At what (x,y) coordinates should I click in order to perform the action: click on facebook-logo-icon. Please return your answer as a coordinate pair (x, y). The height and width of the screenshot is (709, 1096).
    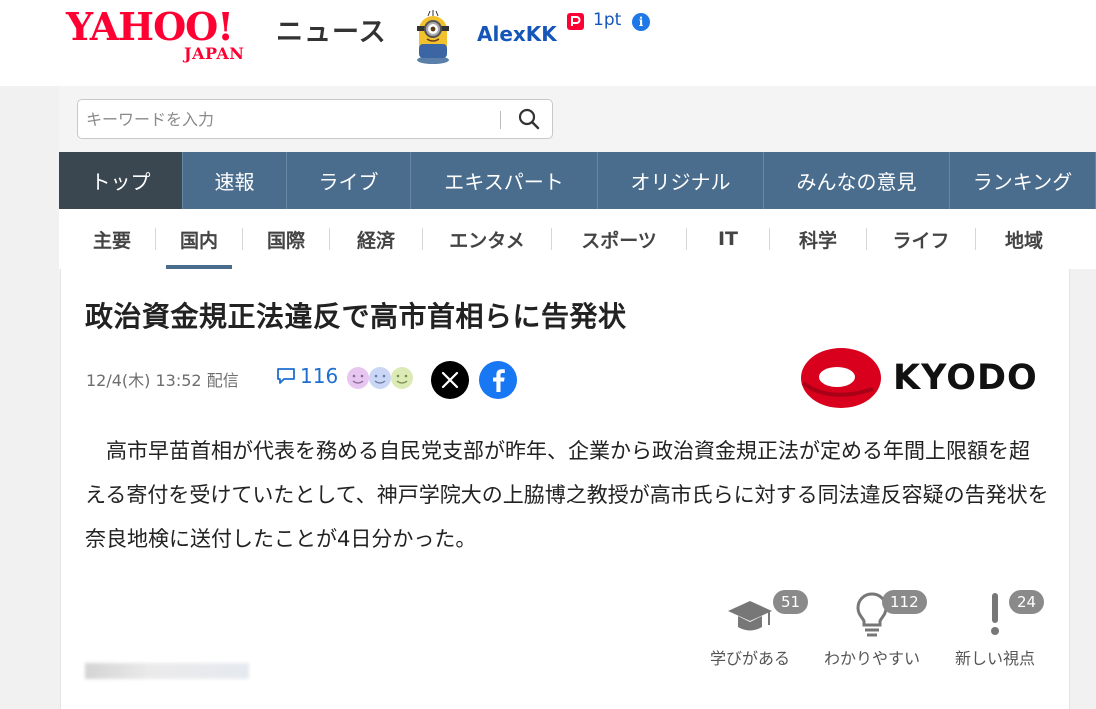
    Looking at the image, I should click on (499, 380).